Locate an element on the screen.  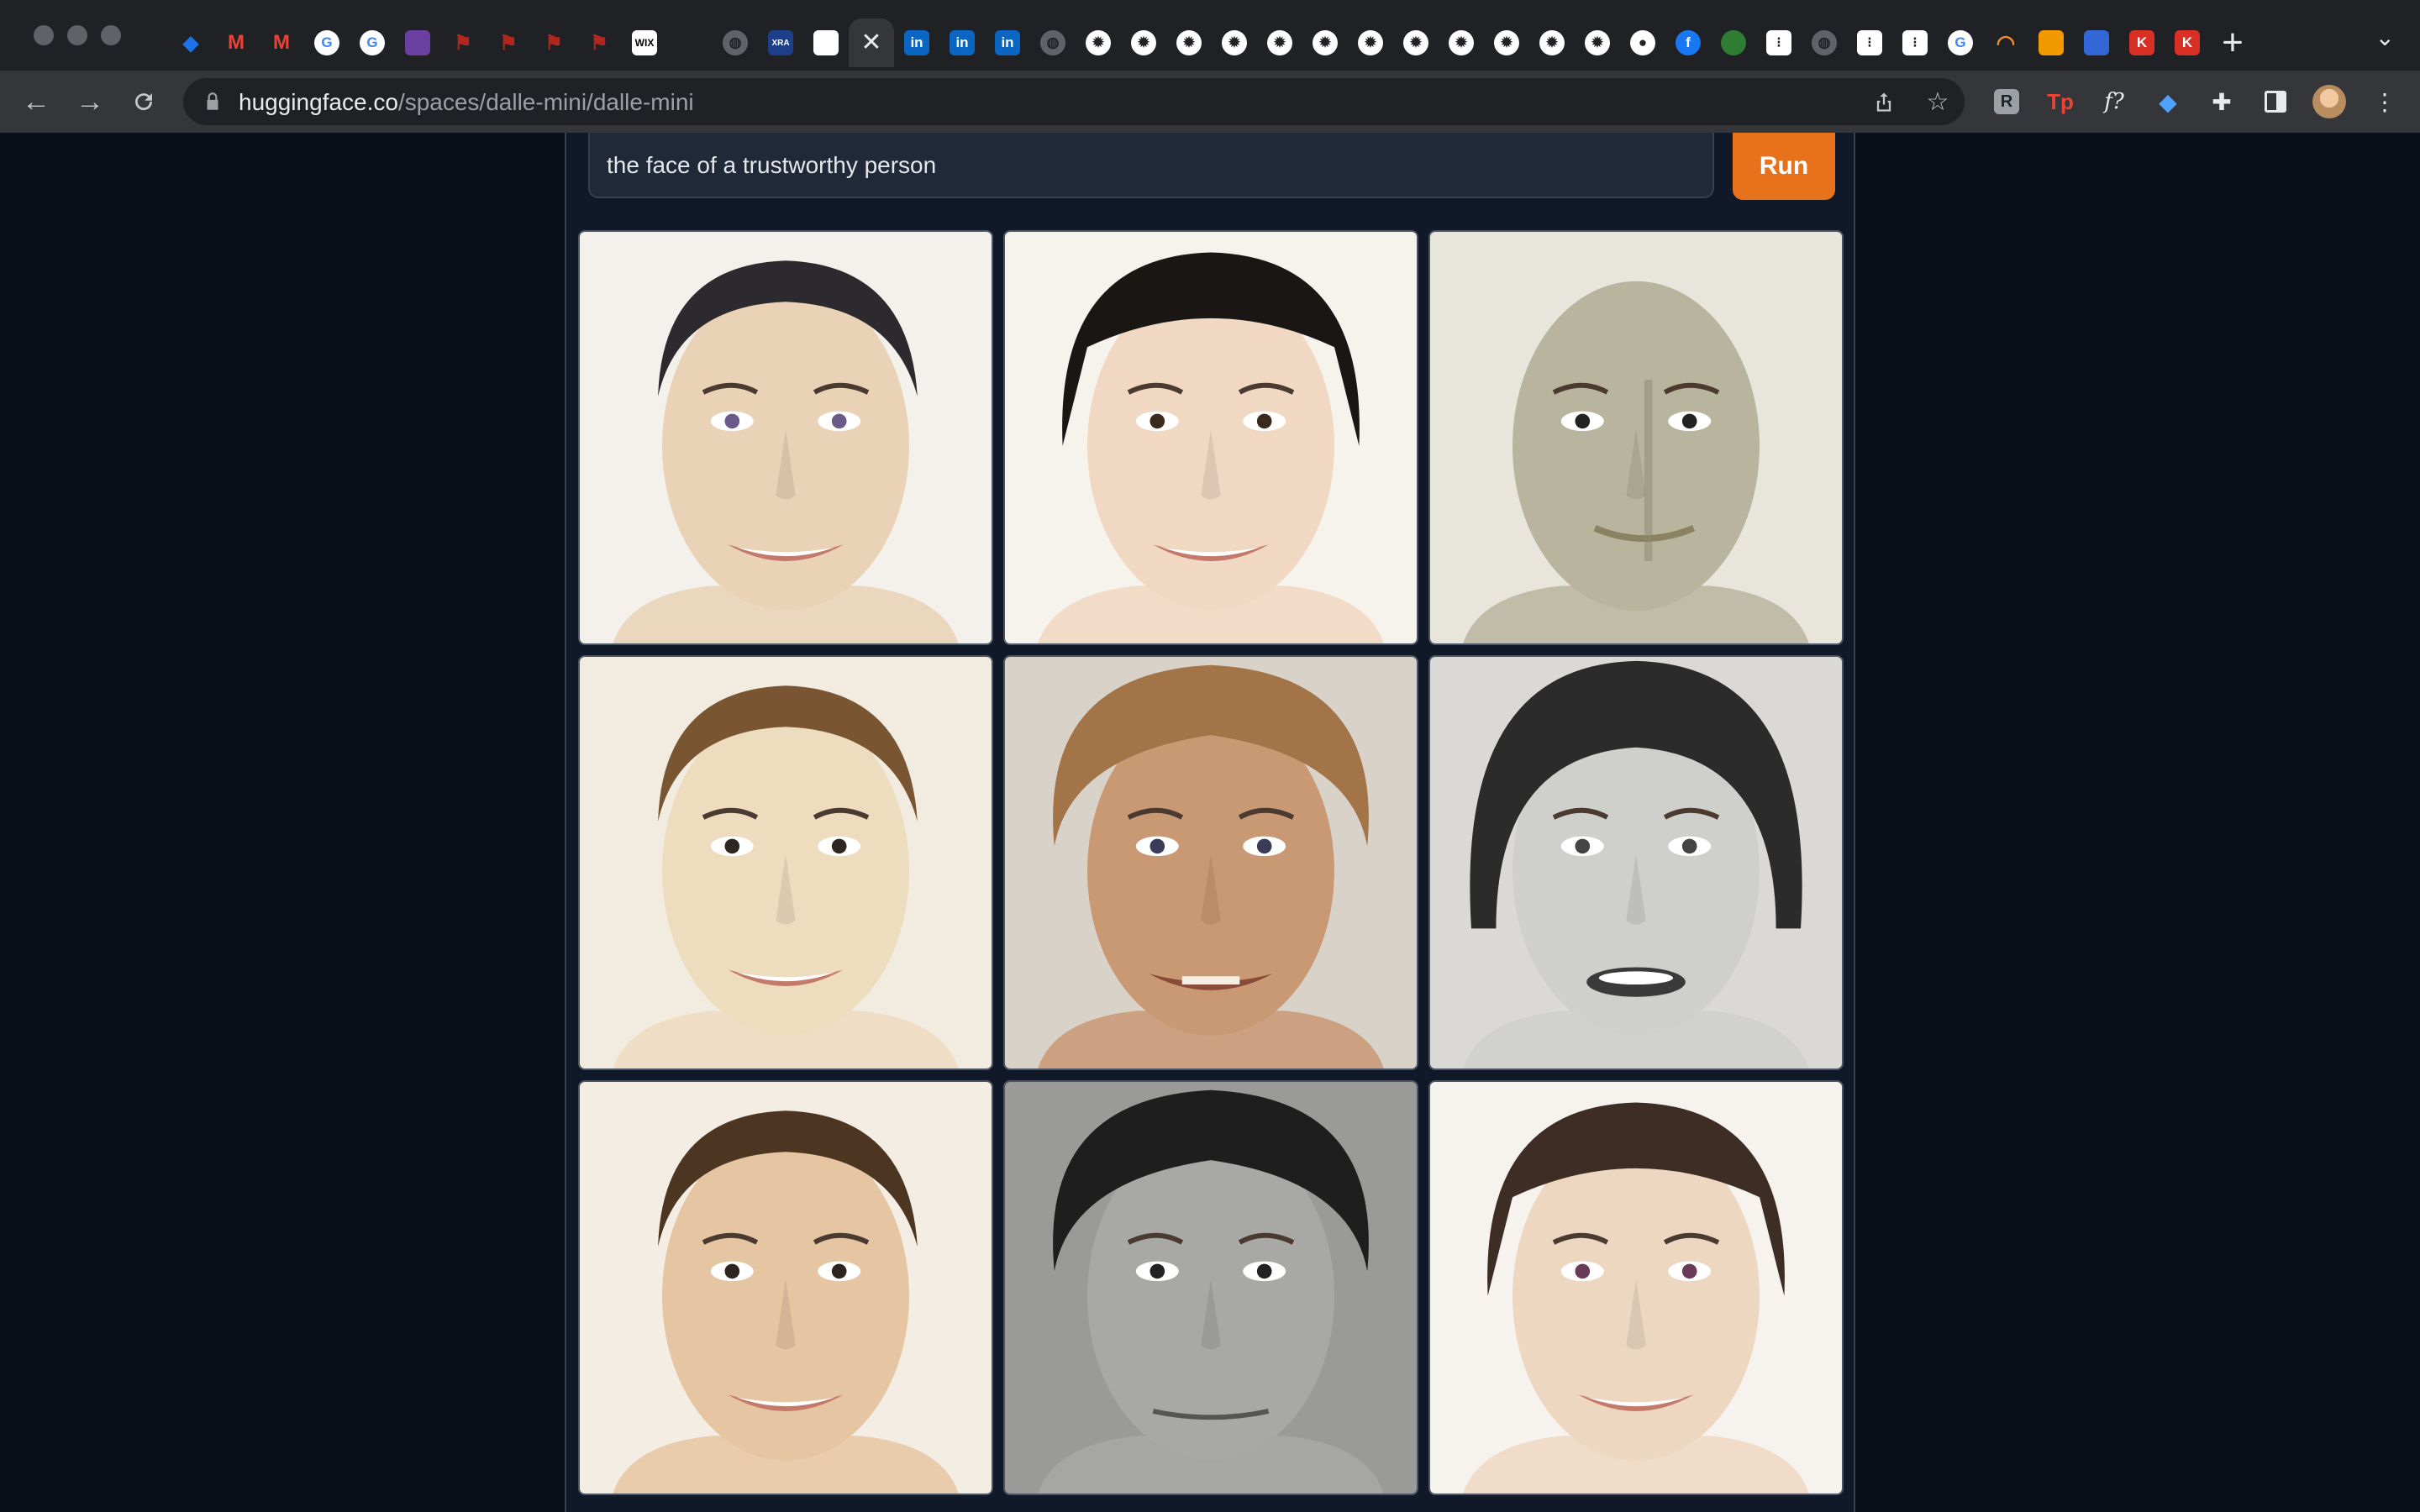
window-controls is located at coordinates (77, 35).